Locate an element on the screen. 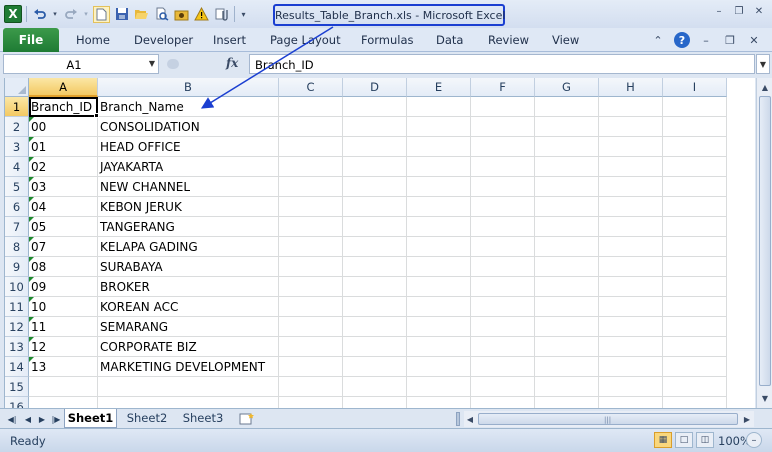 The image size is (772, 452). column-header-d: D is located at coordinates (375, 87).